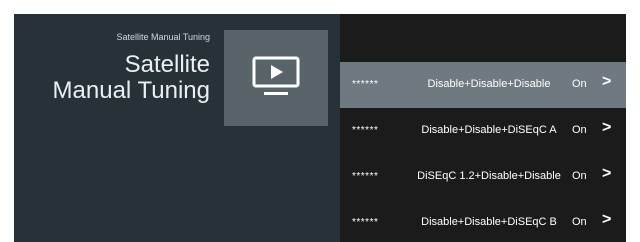  I want to click on page-title-line-1: Satellite, so click(167, 64).